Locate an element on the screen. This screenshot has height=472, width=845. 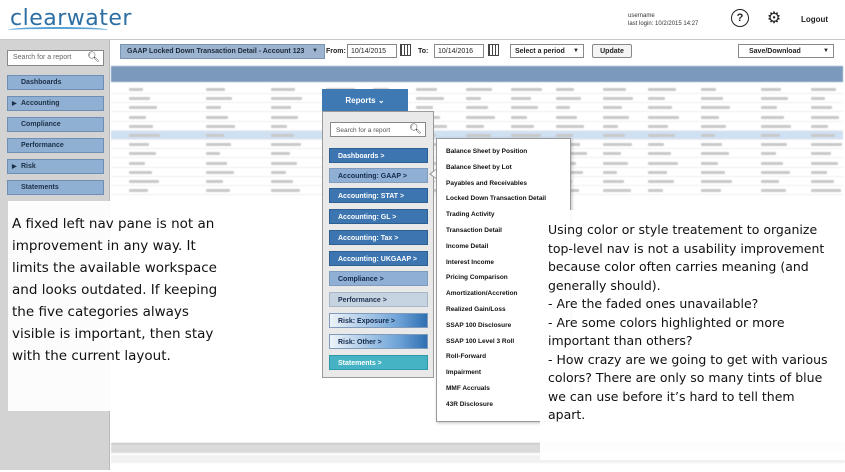
menu-item-risk-exposure: Risk: Exposure > is located at coordinates (378, 320).